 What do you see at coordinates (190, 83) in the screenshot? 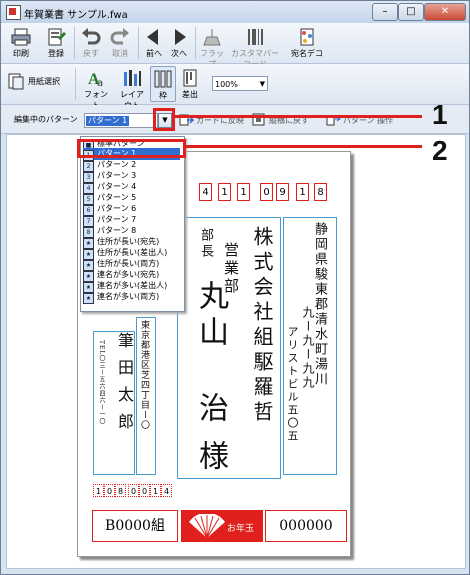
I see `sender-button: 差出` at bounding box center [190, 83].